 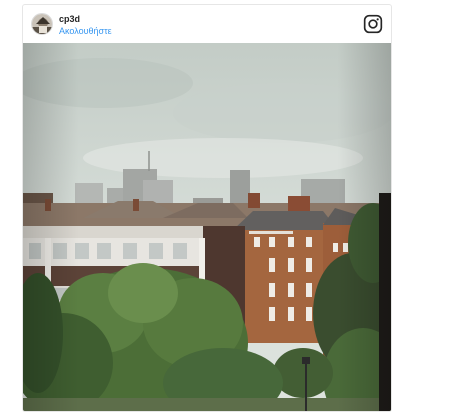 I want to click on username-link: cp3d, so click(x=85, y=19).